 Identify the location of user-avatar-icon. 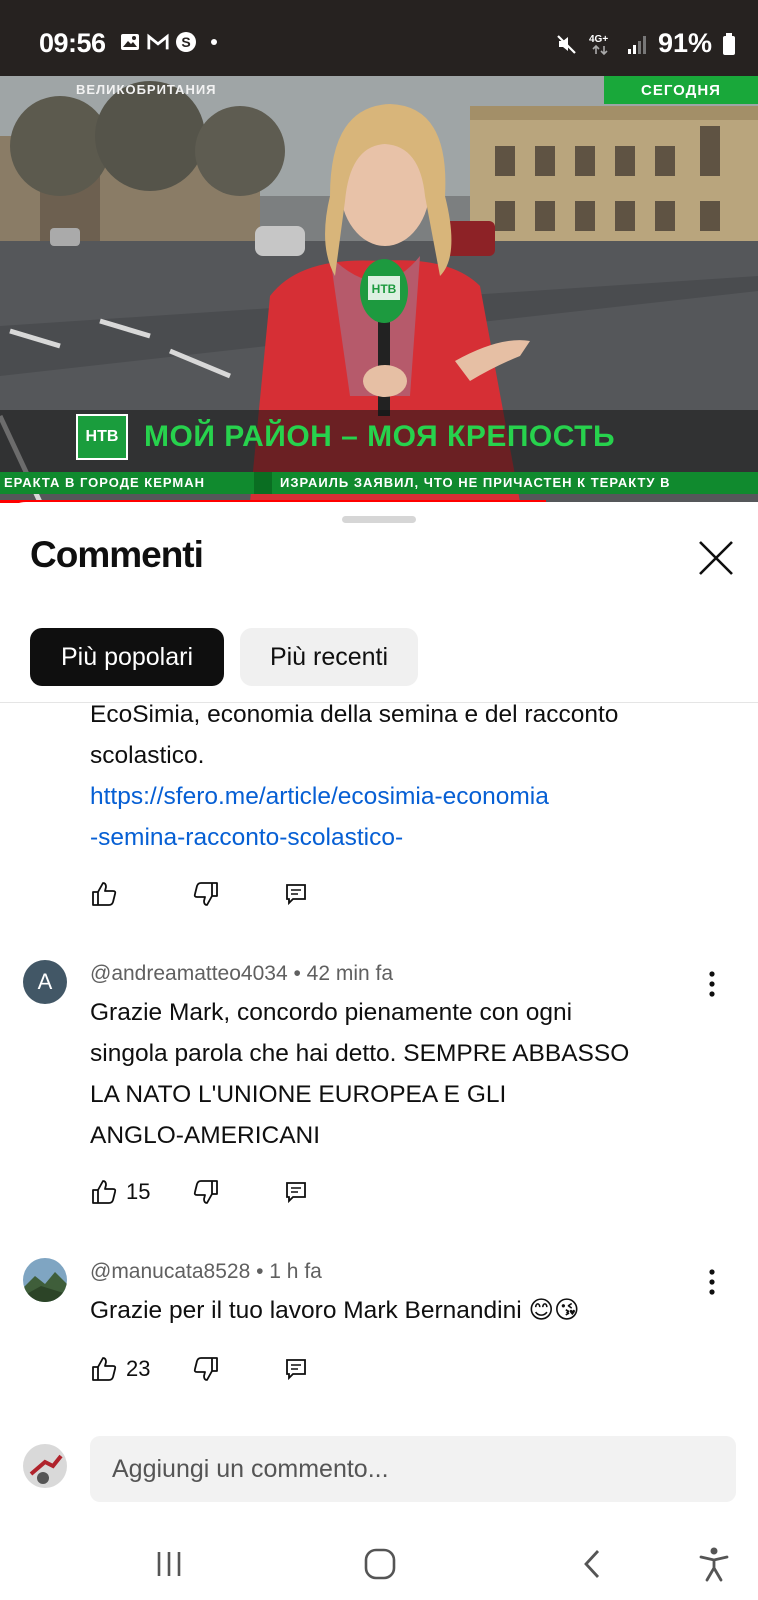
(45, 1466).